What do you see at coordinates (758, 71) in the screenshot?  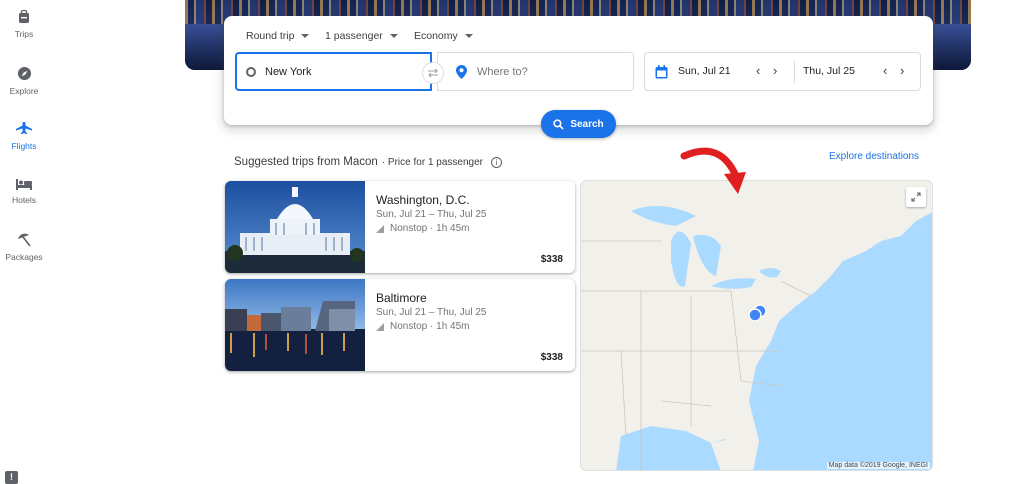 I see `depart-prev-day-button: ‹` at bounding box center [758, 71].